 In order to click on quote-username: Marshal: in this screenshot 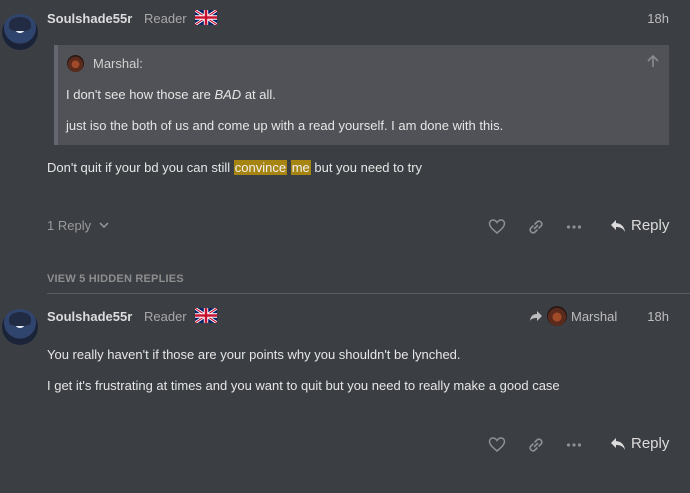, I will do `click(118, 63)`.